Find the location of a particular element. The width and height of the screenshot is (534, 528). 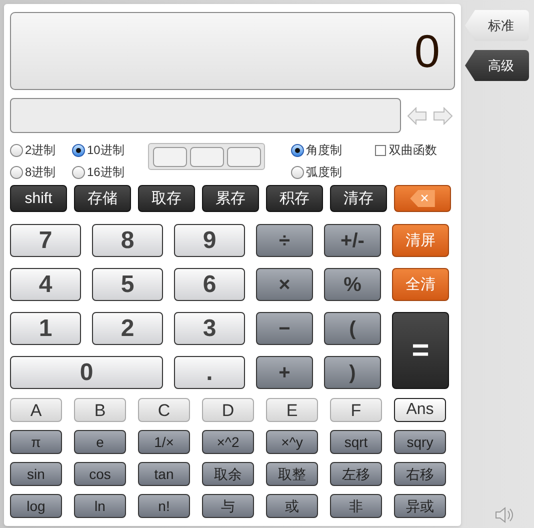

radio-label: 角度制 is located at coordinates (324, 150).